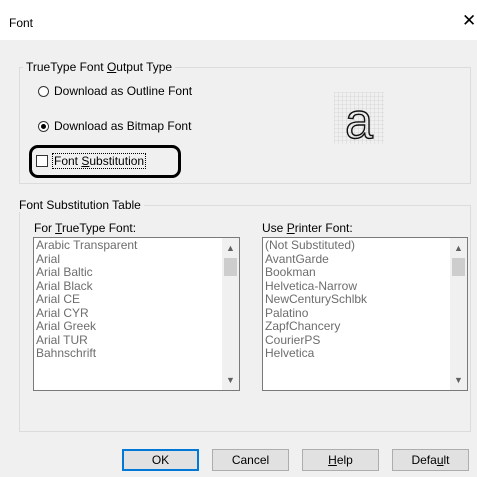  I want to click on list-item: Arial Greek, so click(86, 326).